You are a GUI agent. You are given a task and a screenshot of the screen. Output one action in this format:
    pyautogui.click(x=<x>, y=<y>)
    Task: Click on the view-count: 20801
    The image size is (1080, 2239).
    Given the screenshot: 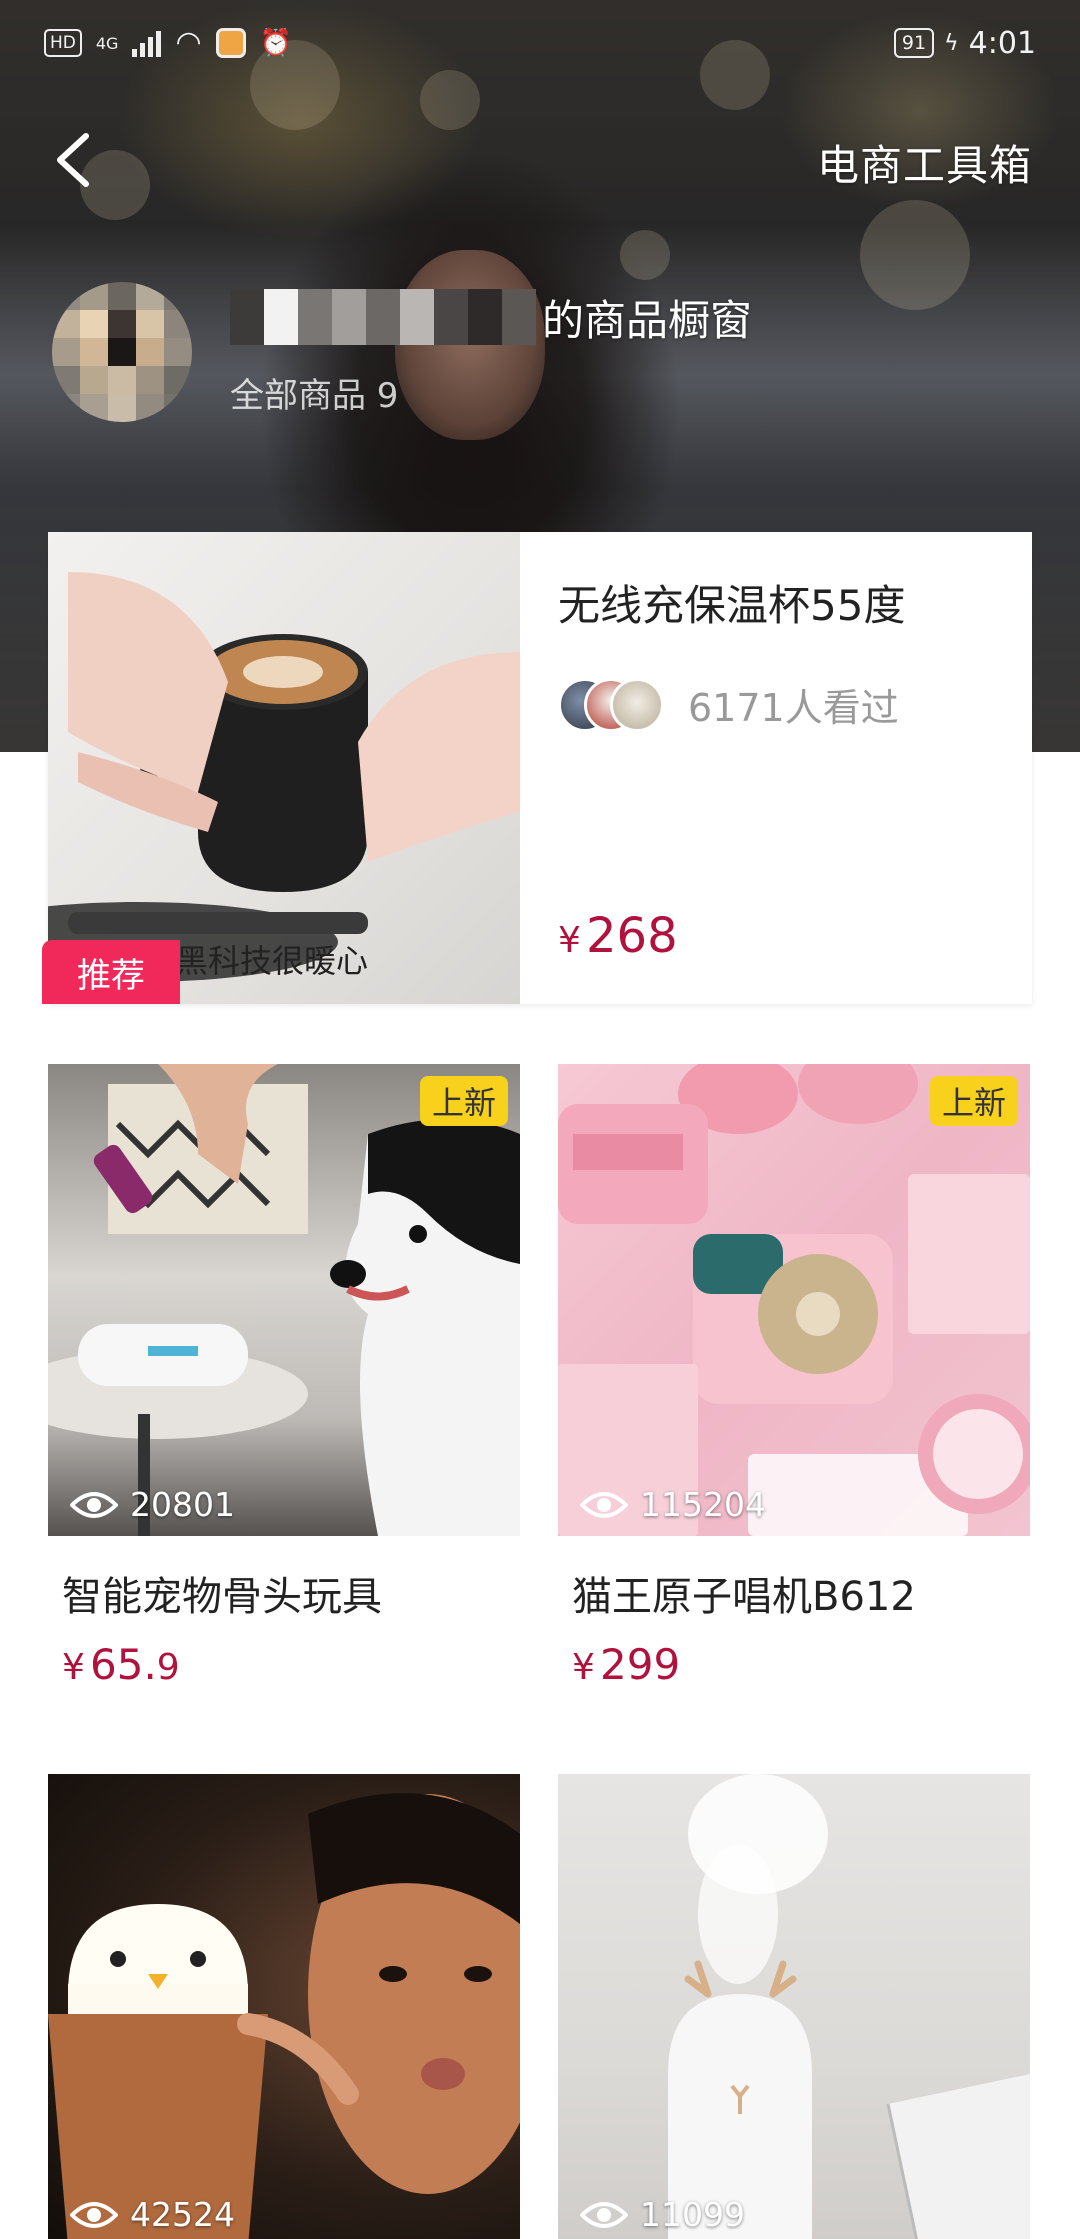 What is the action you would take?
    pyautogui.click(x=152, y=1504)
    